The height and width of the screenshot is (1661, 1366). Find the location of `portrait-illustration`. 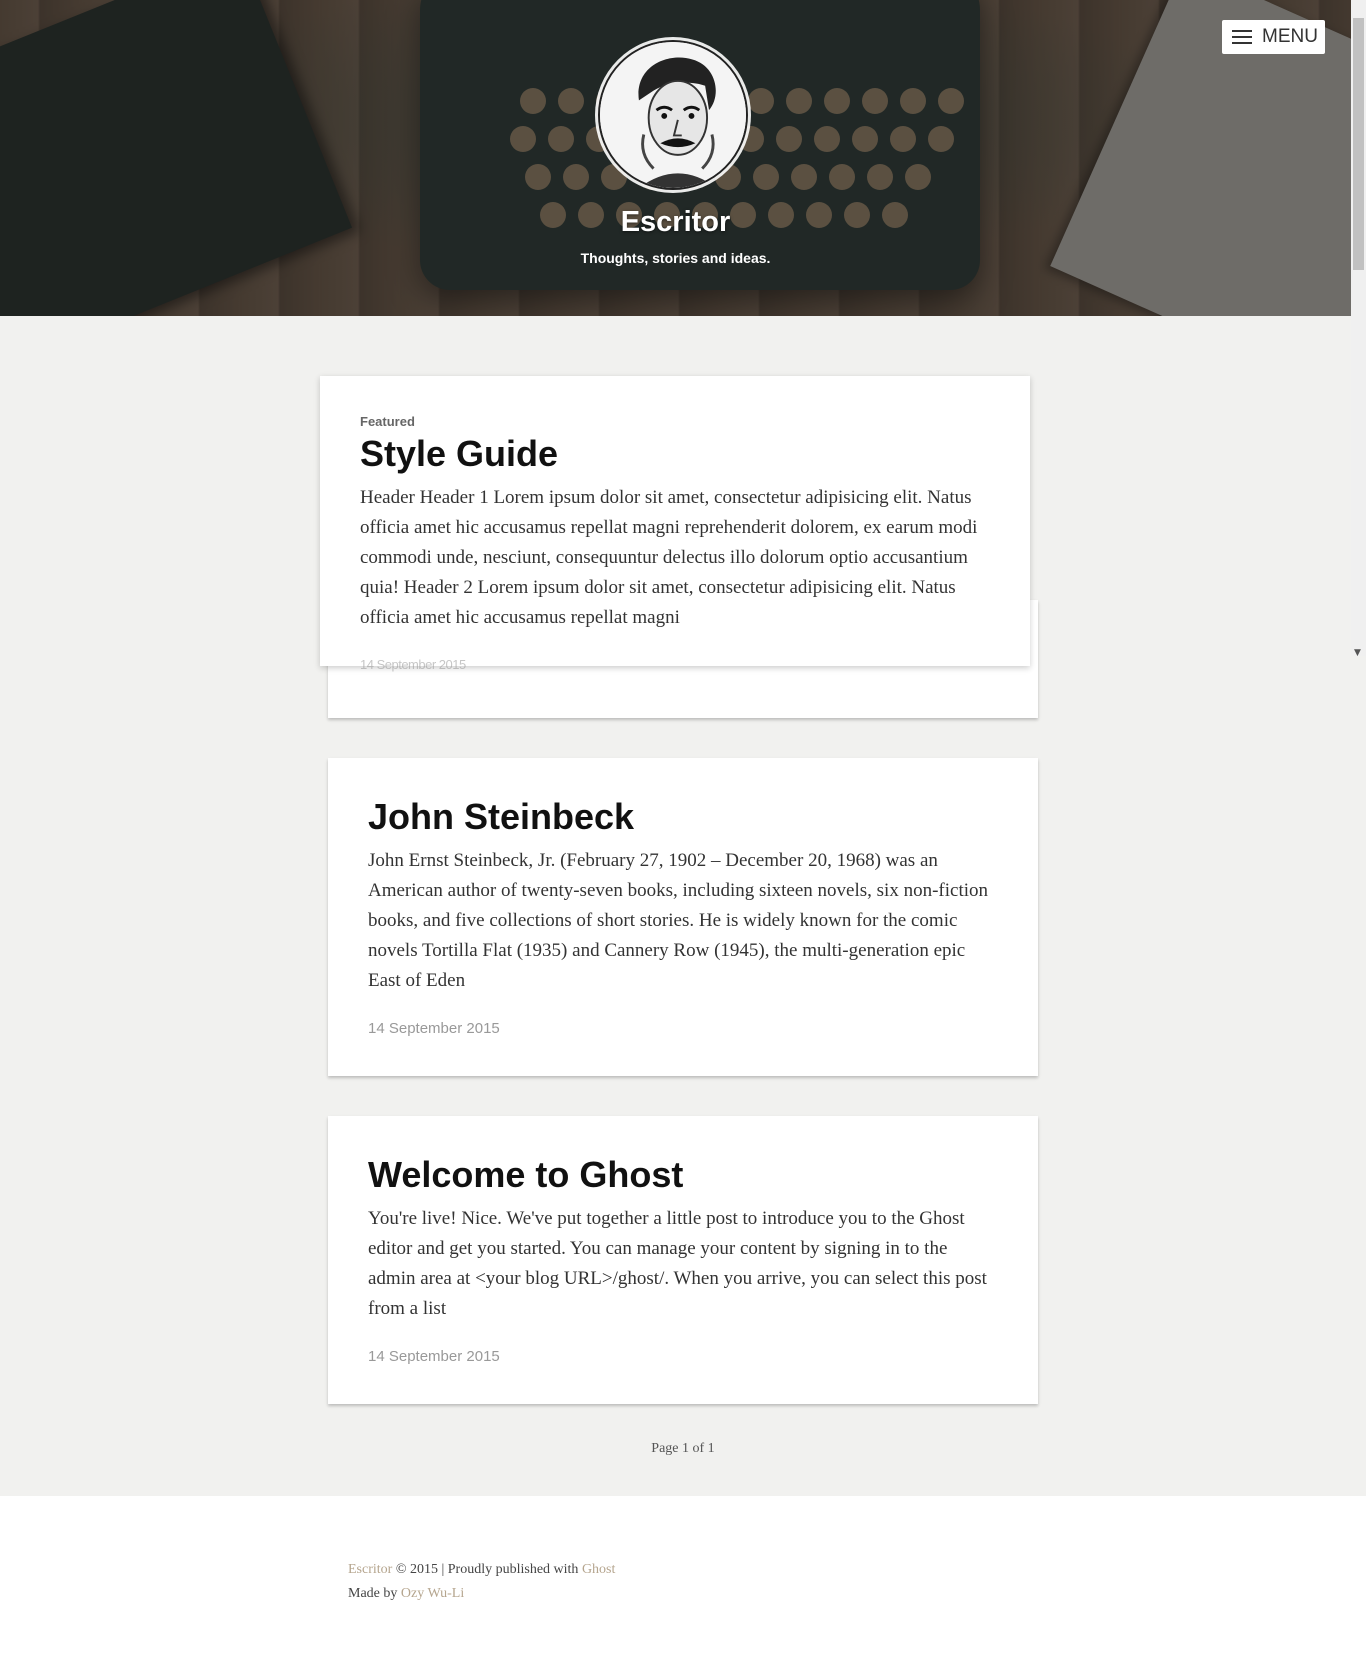

portrait-illustration is located at coordinates (673, 115).